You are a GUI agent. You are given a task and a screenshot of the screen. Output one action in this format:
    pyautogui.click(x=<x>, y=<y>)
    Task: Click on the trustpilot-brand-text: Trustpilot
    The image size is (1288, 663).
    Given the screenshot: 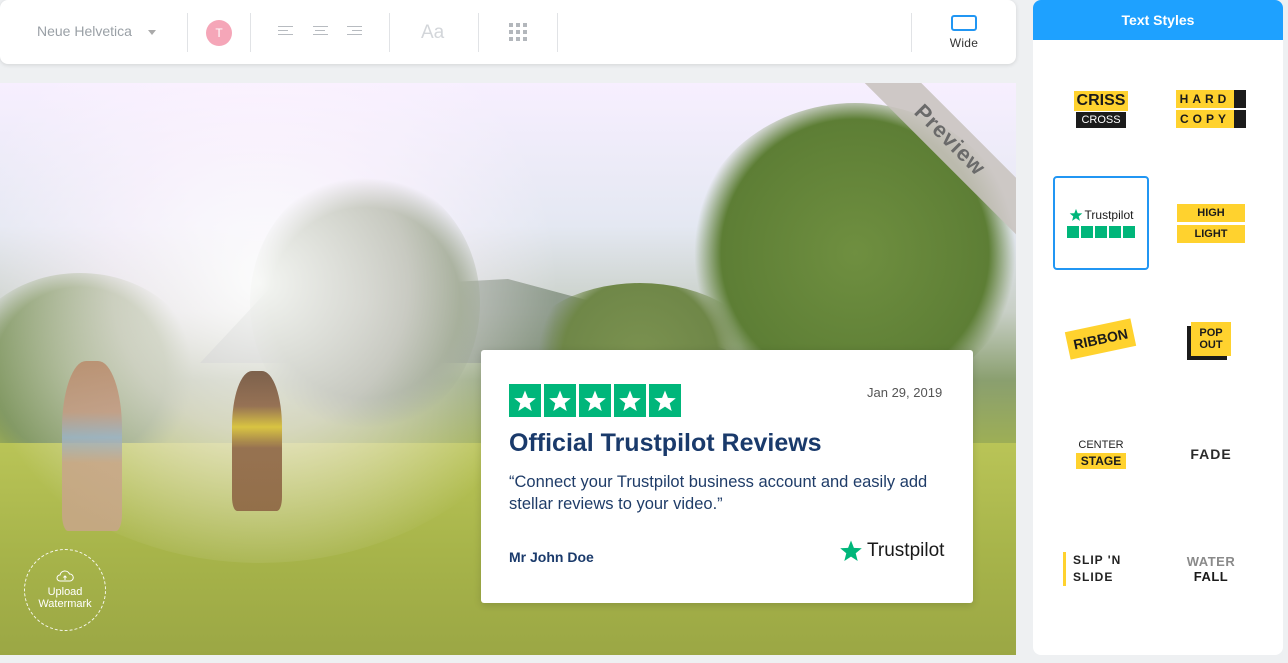 What is the action you would take?
    pyautogui.click(x=906, y=550)
    